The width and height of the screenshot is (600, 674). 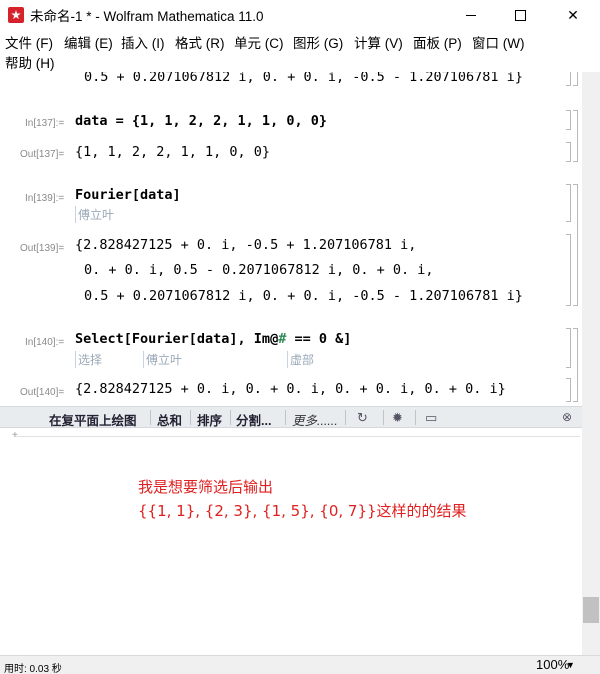 What do you see at coordinates (42, 392) in the screenshot?
I see `output-label: Out[140]=` at bounding box center [42, 392].